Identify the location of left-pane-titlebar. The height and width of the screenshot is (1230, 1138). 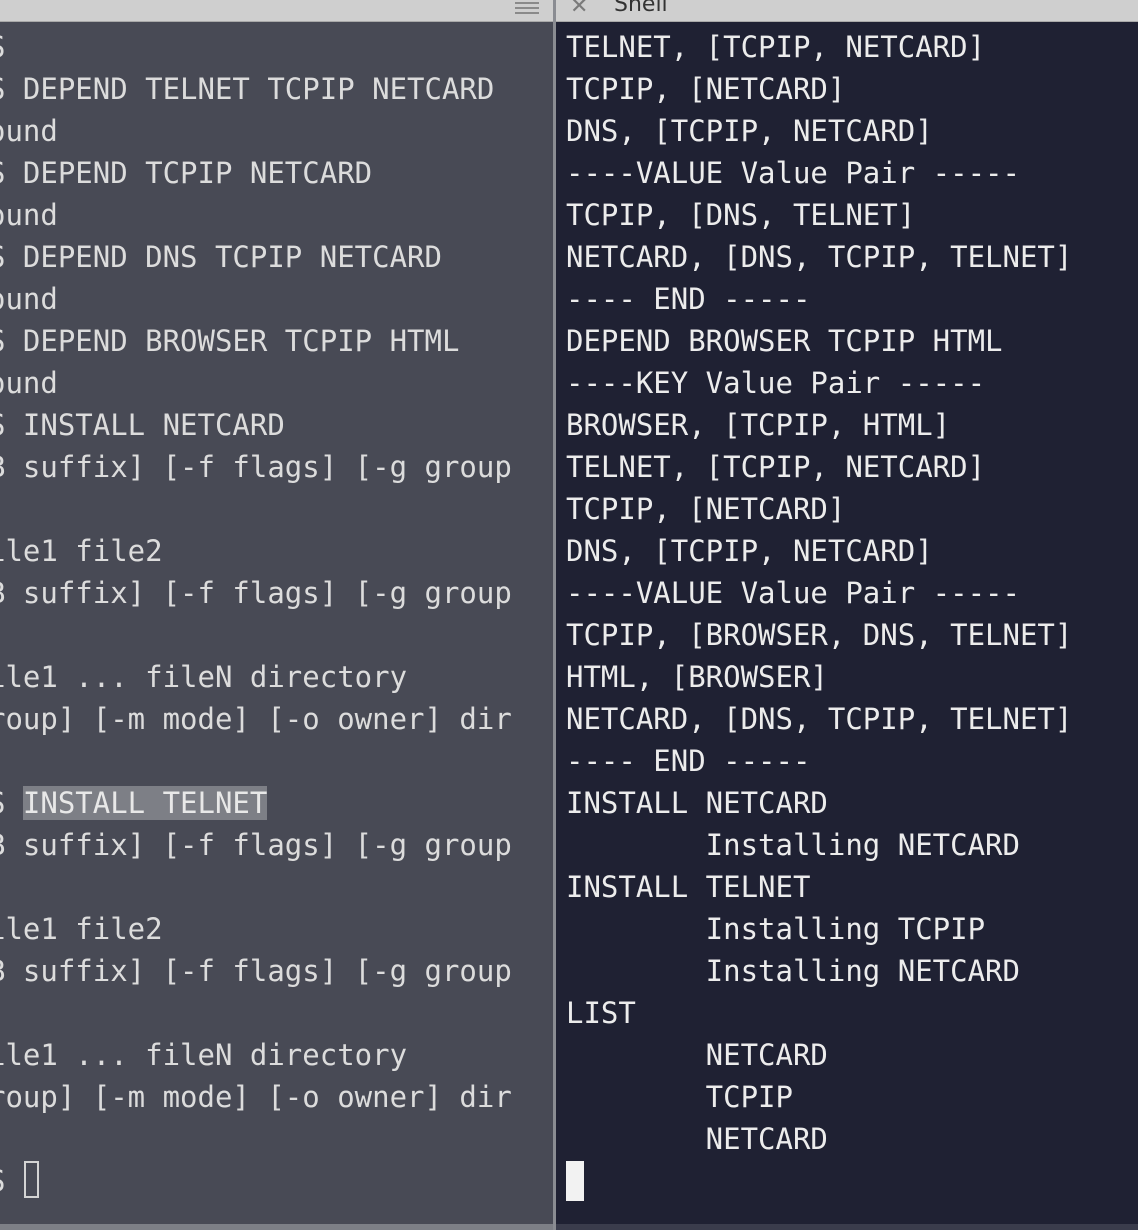
(276, 11).